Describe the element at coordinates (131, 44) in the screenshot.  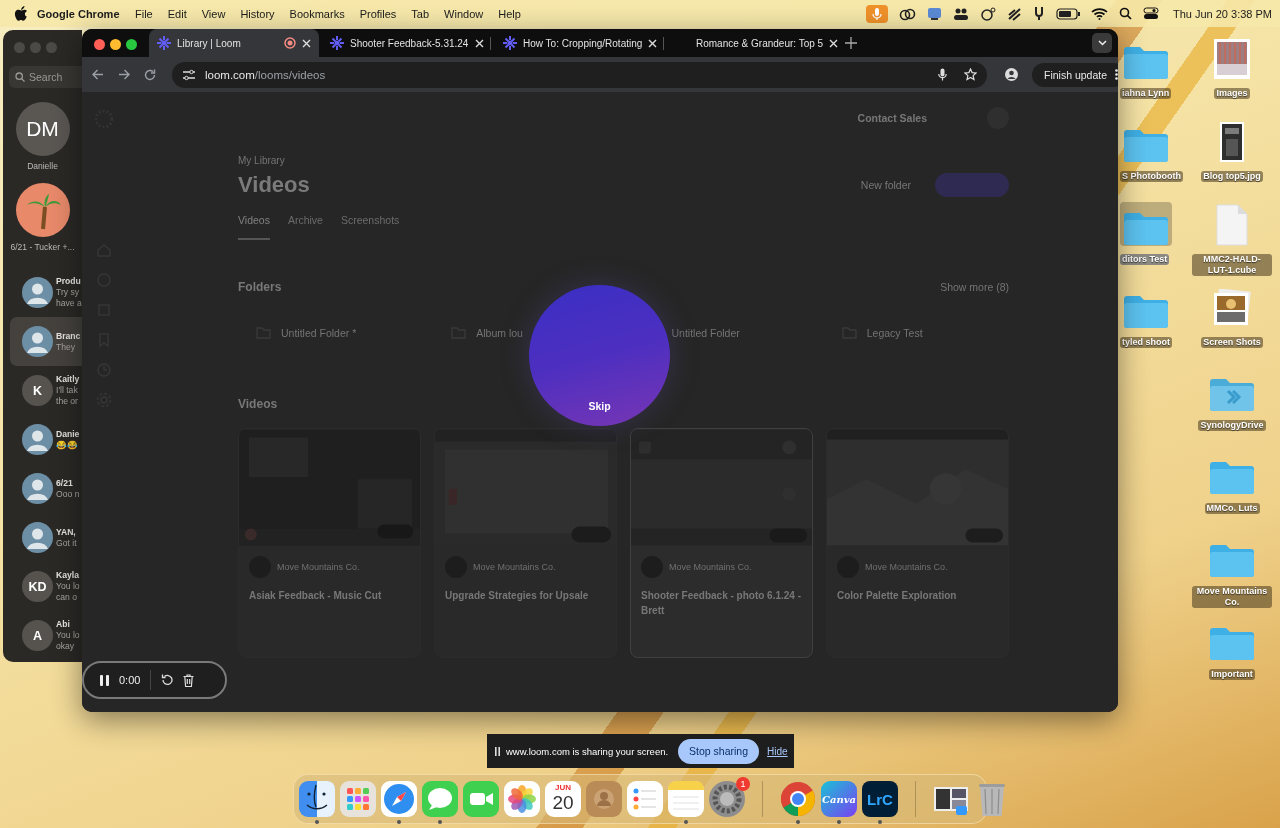
I see `window-zoom-control` at that location.